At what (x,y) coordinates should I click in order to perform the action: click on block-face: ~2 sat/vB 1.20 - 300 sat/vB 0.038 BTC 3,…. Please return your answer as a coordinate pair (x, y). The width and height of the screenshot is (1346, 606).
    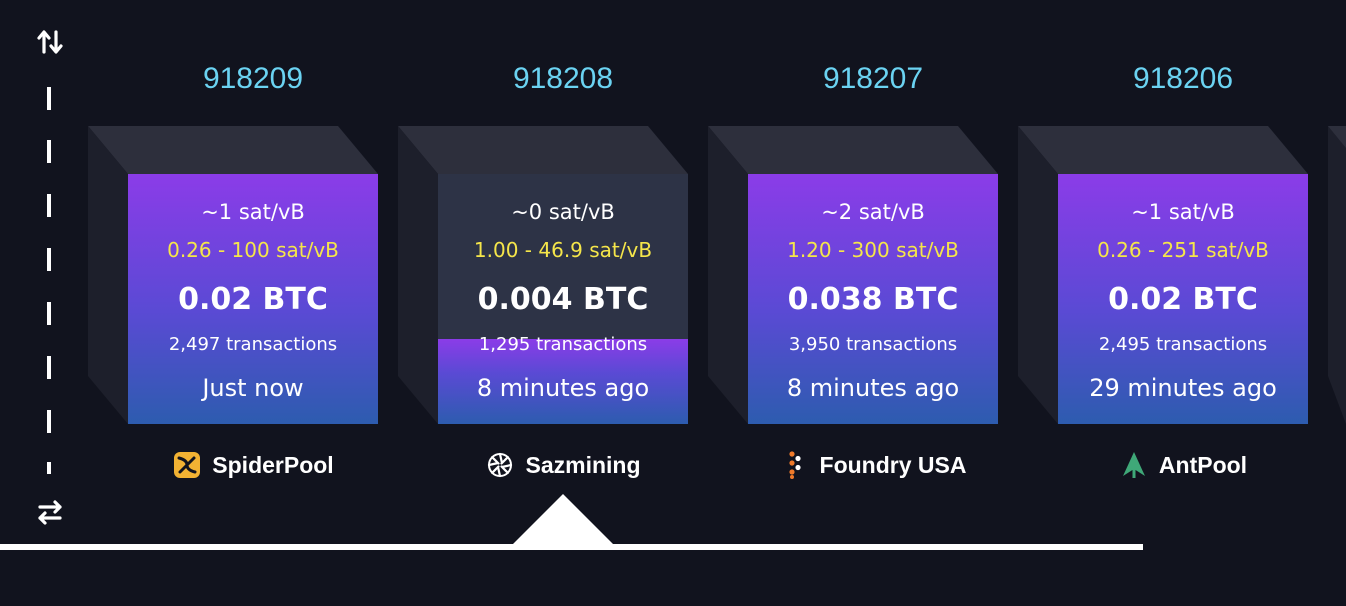
    Looking at the image, I should click on (873, 299).